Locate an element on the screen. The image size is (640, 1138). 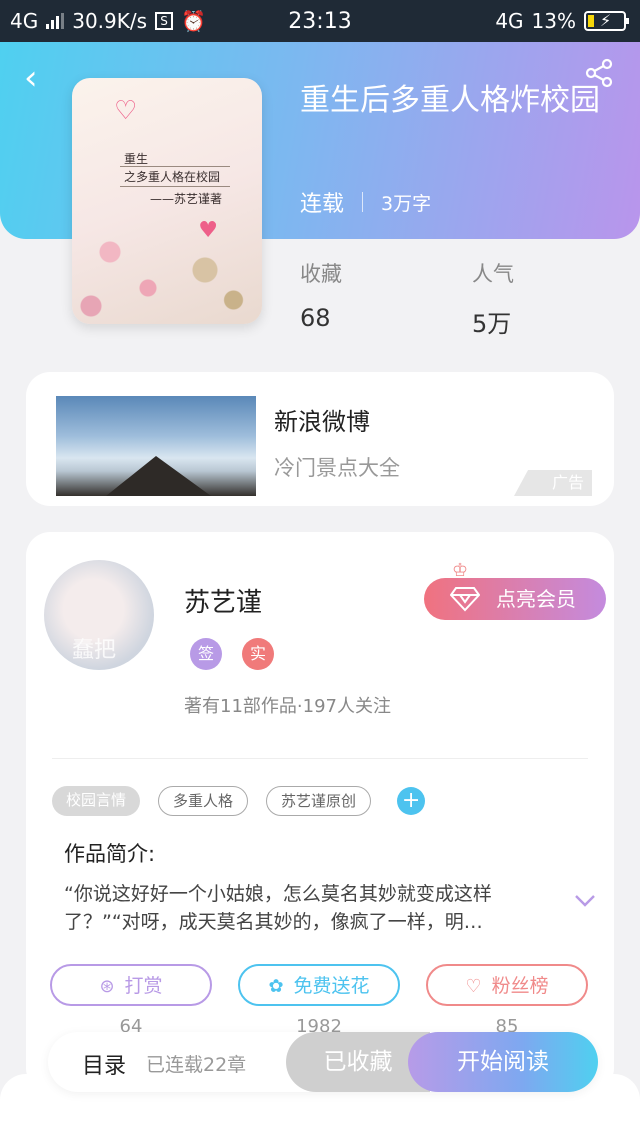
avatar-watermark: 蠢把 is located at coordinates (94, 650).